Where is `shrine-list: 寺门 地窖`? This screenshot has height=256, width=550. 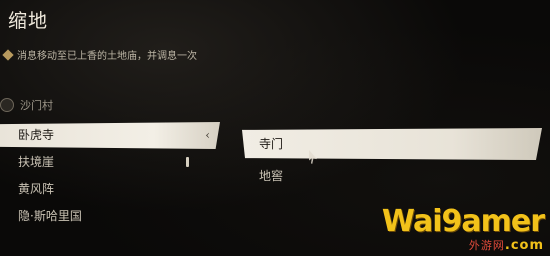 shrine-list: 寺门 地窖 is located at coordinates (392, 160).